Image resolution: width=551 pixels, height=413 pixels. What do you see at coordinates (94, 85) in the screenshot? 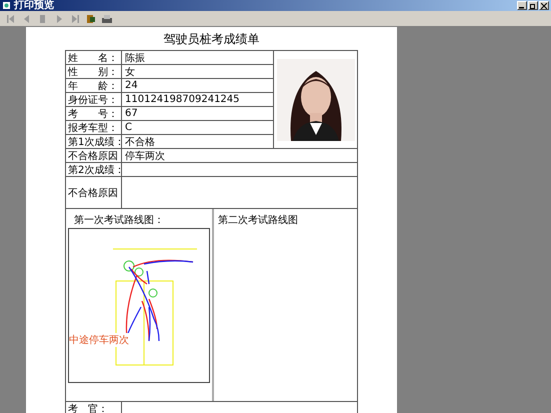
I see `field-label: 年 龄：` at bounding box center [94, 85].